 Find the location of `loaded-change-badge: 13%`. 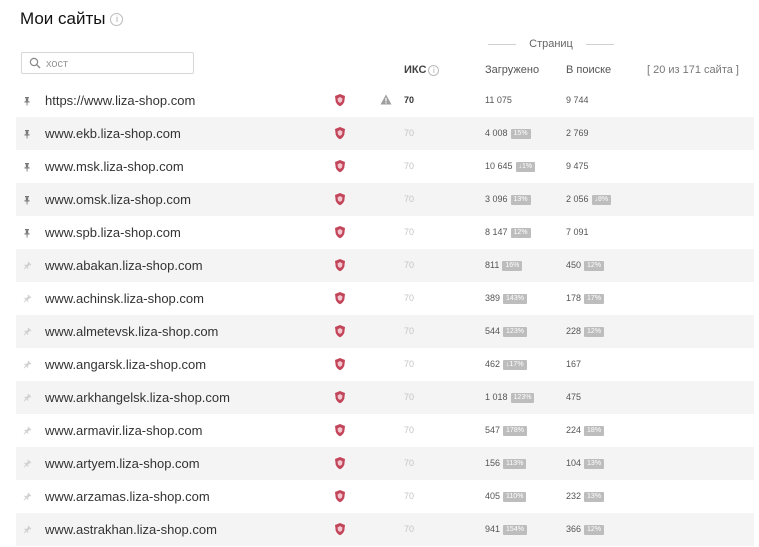

loaded-change-badge: 13% is located at coordinates (520, 200).